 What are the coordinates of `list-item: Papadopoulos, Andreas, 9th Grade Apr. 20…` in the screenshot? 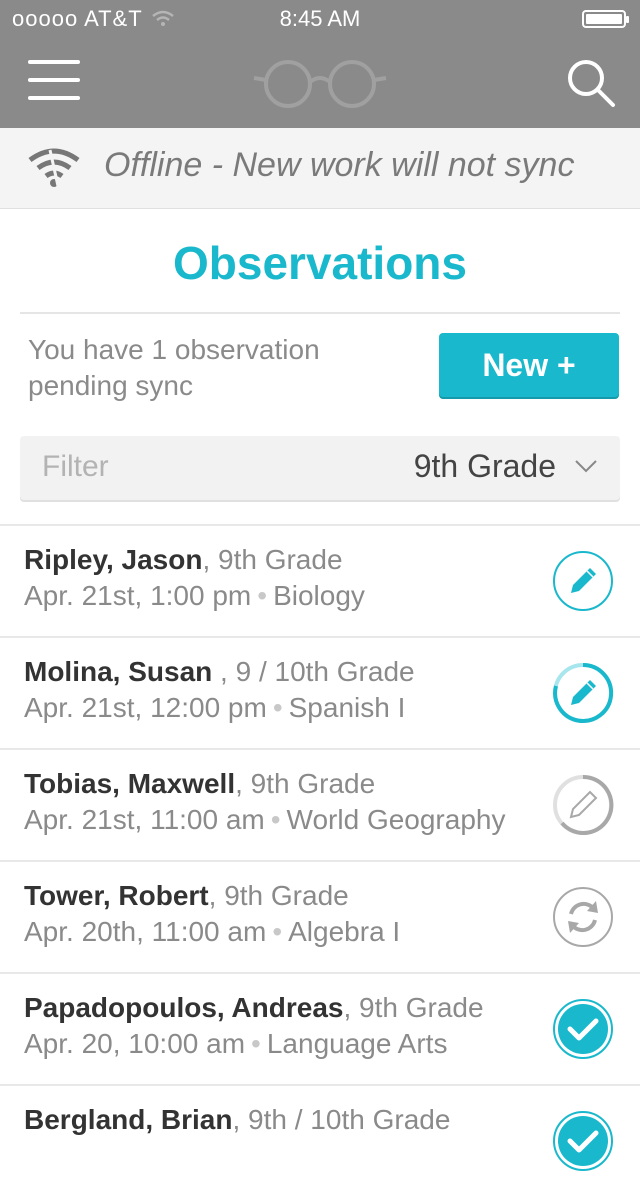 It's located at (320, 1028).